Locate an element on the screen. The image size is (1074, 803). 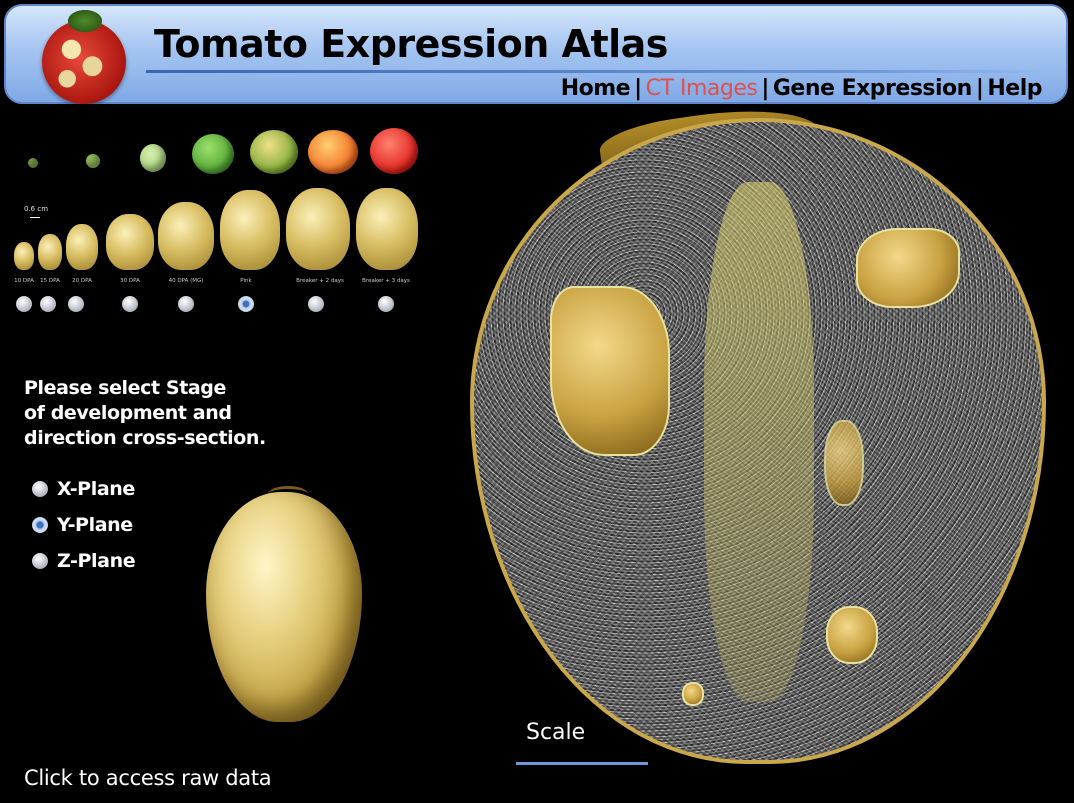
stage-photo-40dpa is located at coordinates (274, 152).